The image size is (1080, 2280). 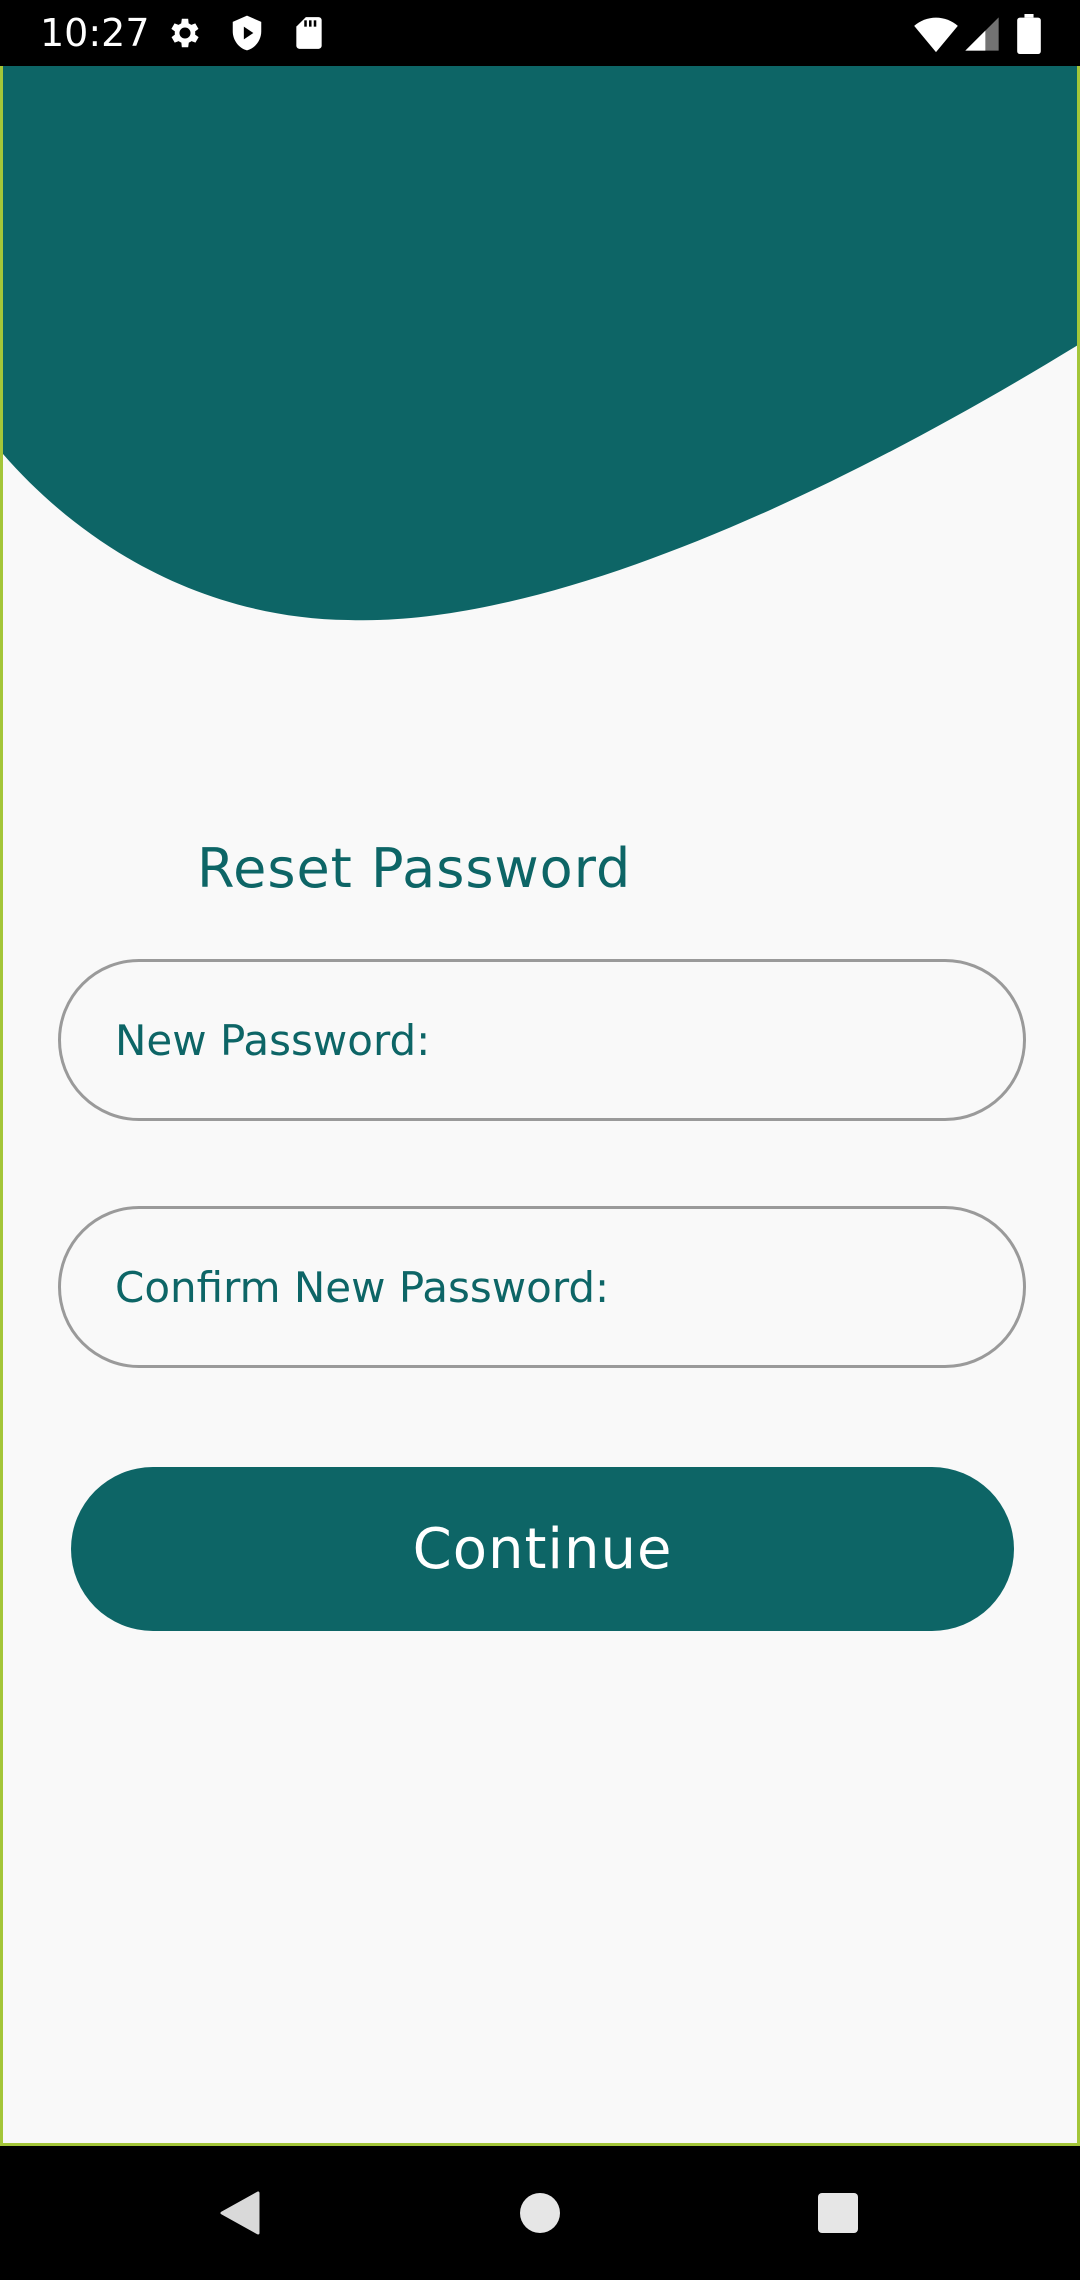 I want to click on recents-icon, so click(x=838, y=2213).